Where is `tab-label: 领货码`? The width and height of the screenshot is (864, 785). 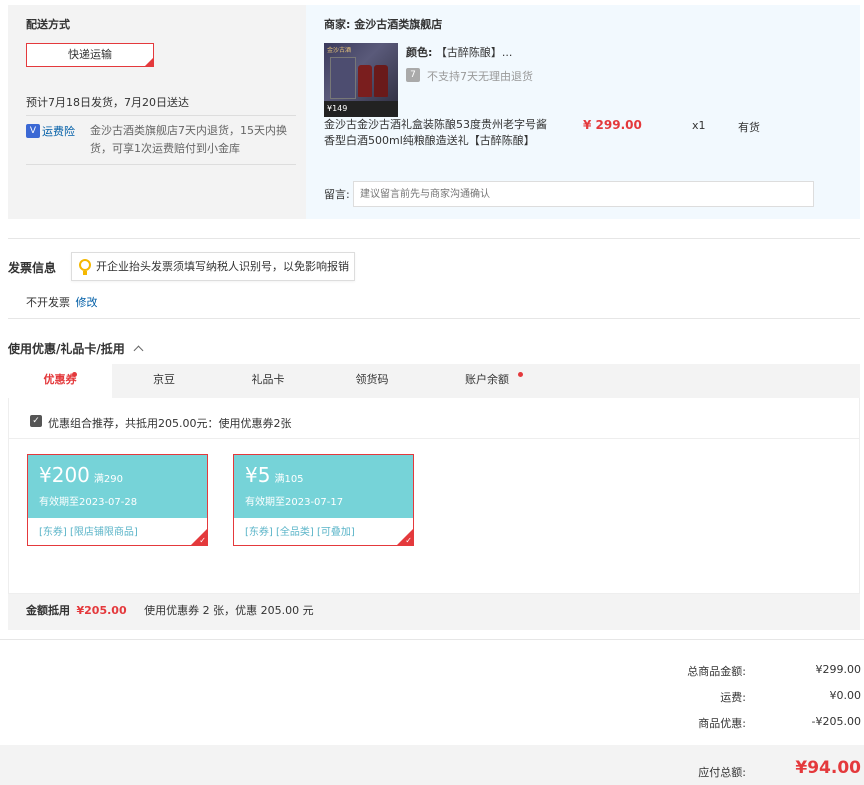
tab-label: 领货码 is located at coordinates (372, 379).